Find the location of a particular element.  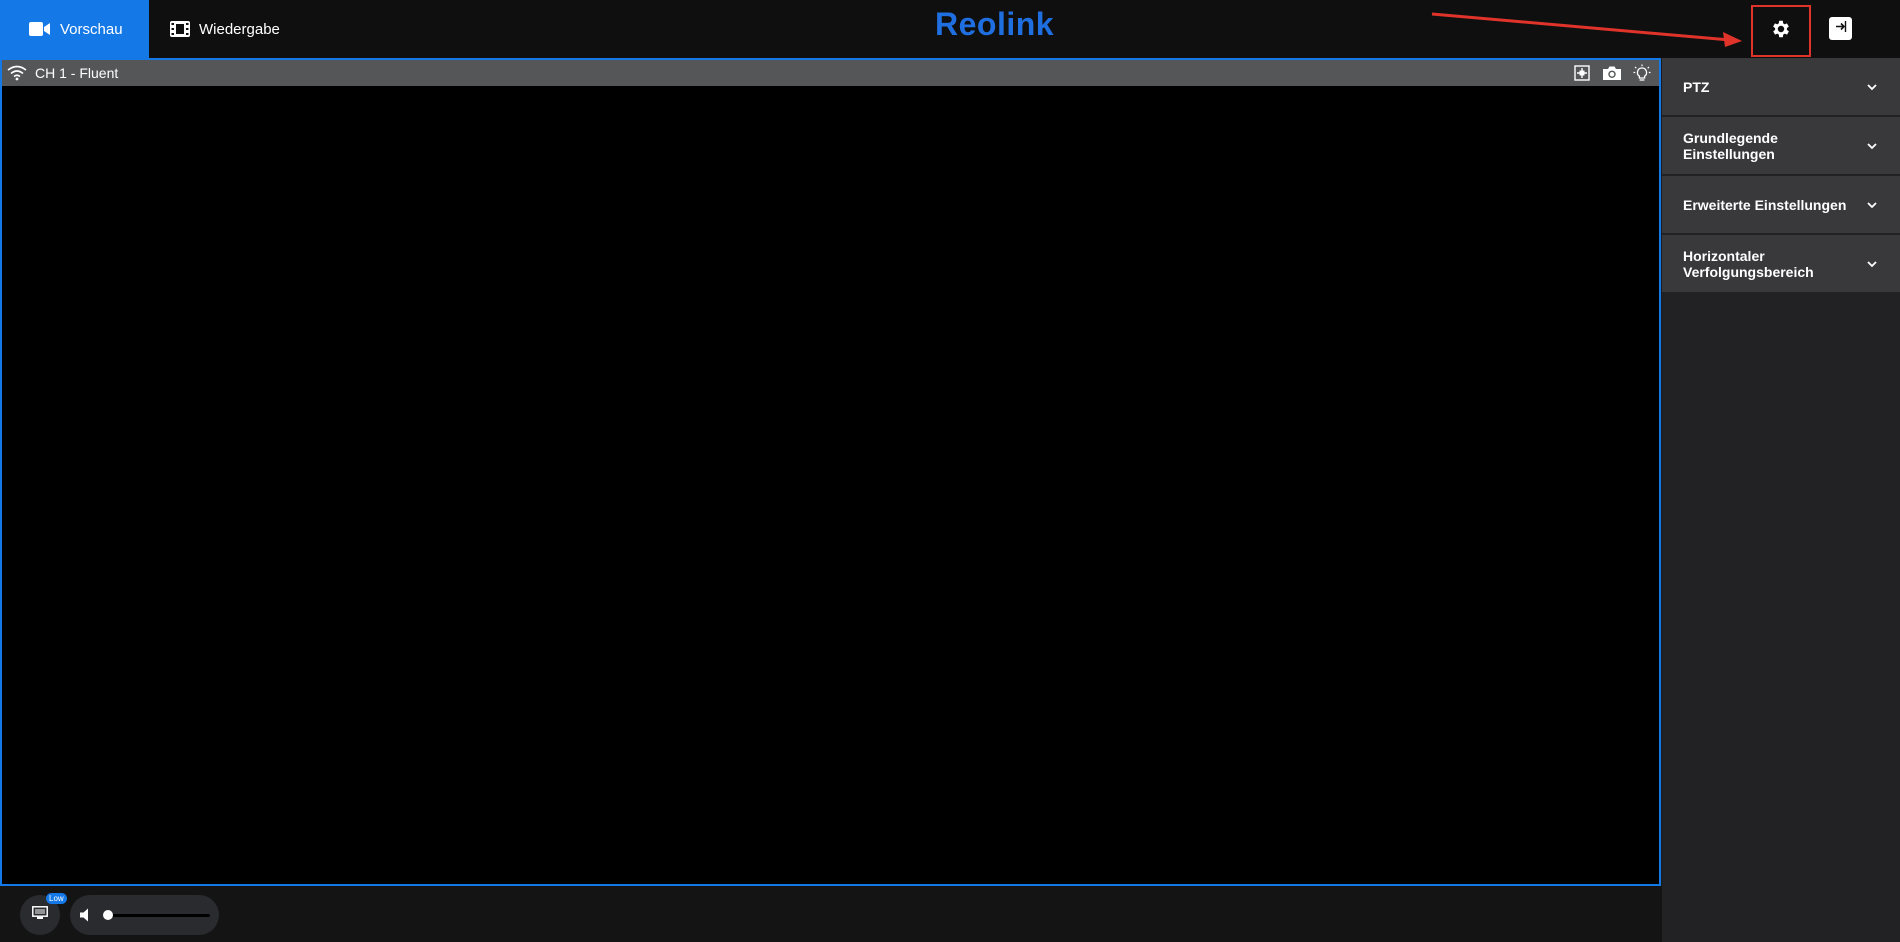

light-icon is located at coordinates (1642, 73).